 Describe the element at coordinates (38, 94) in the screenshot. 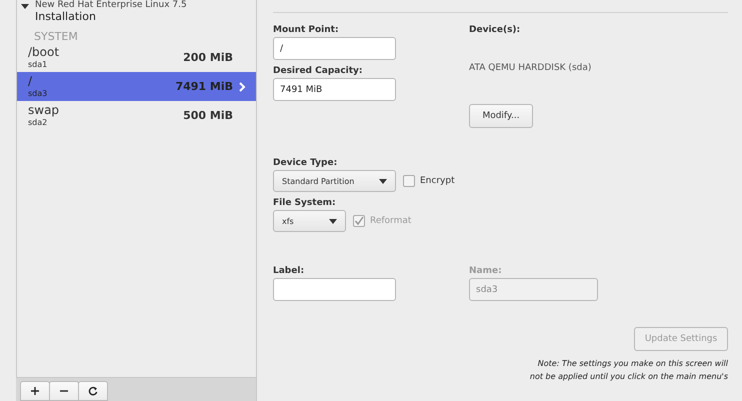

I see `device-label: sda3` at that location.